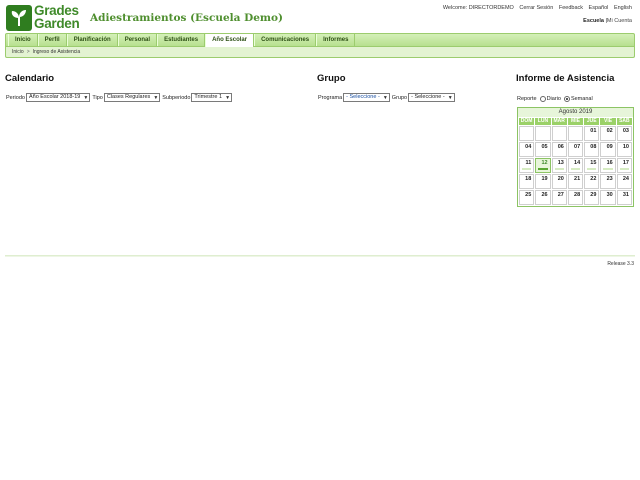 Image resolution: width=640 pixels, height=480 pixels. I want to click on calendar-day: 14, so click(575, 165).